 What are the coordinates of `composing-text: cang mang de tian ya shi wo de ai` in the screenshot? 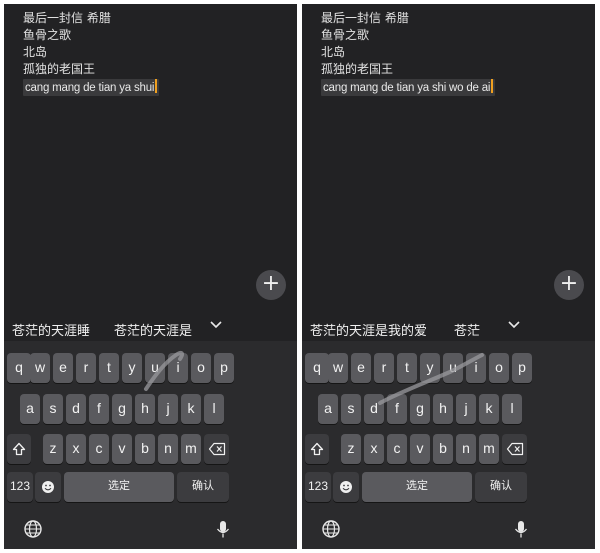 It's located at (408, 87).